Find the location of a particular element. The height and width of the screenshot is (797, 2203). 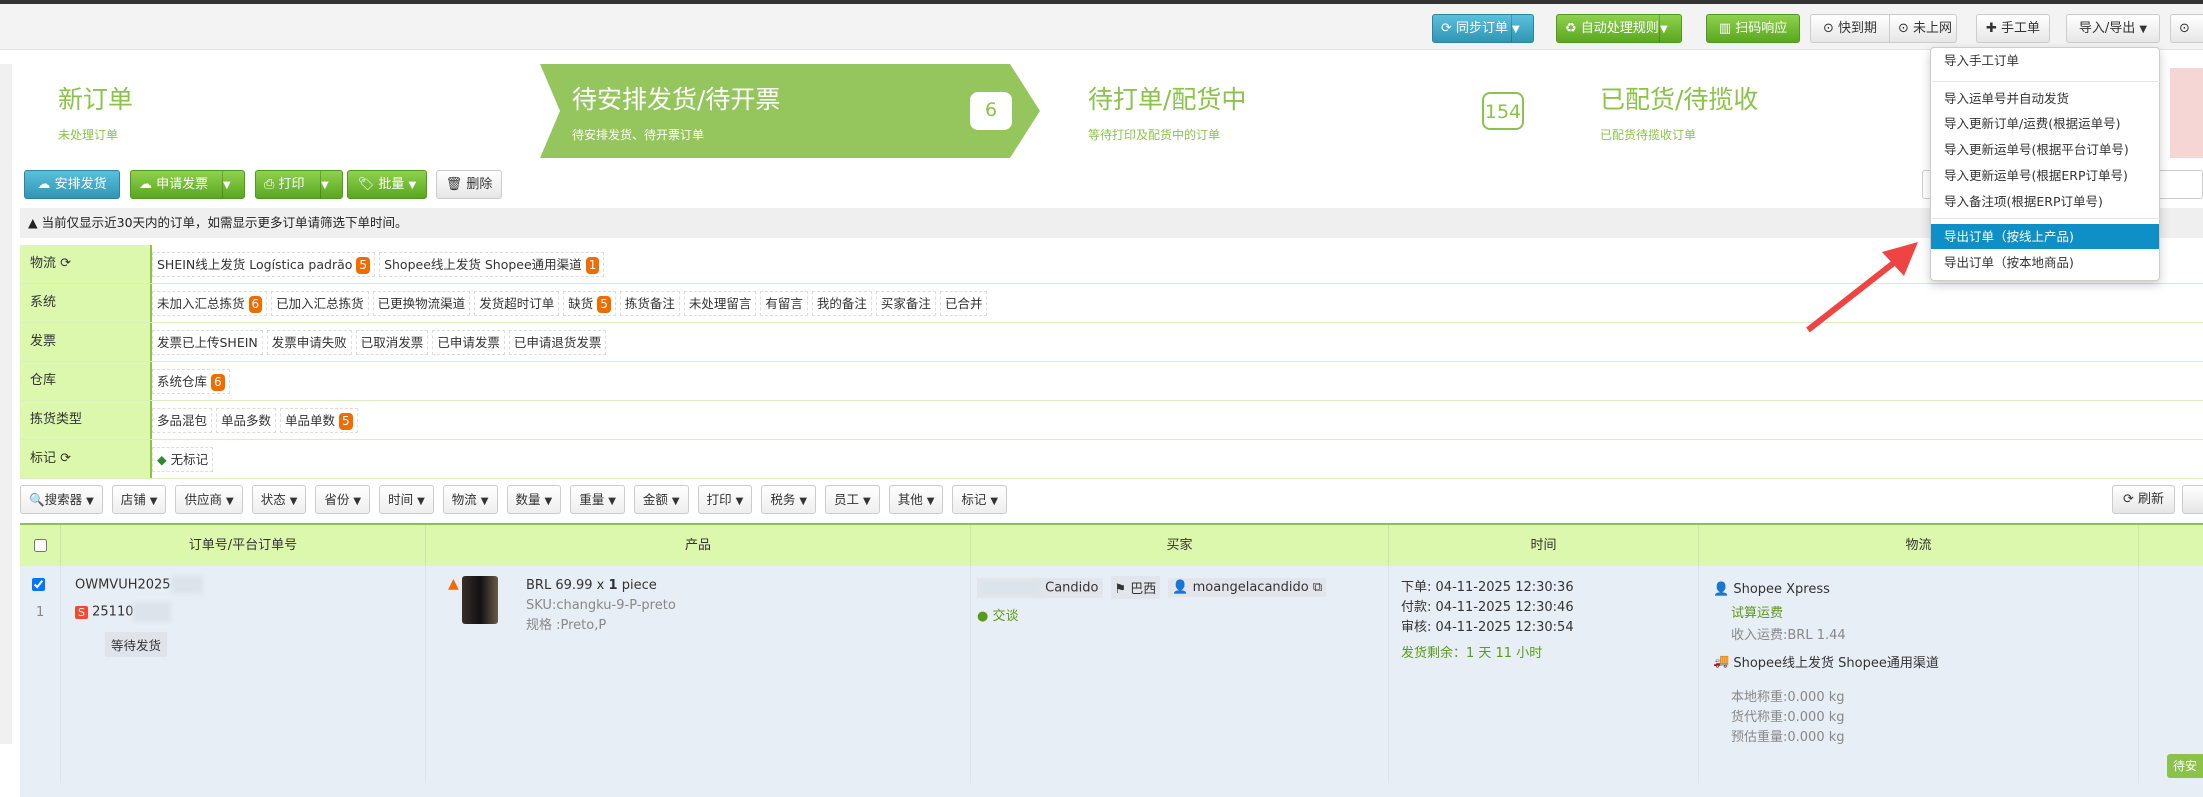

filter-chip: 买家备注 is located at coordinates (905, 303).